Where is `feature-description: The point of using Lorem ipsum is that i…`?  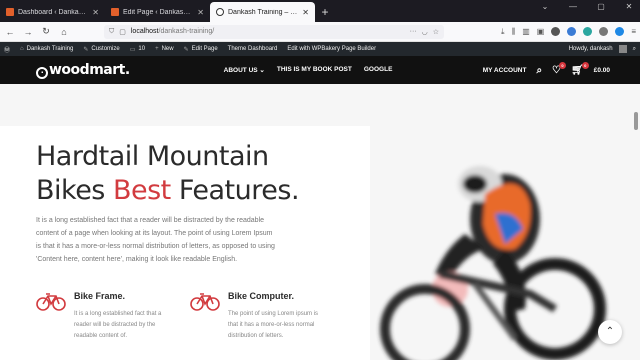
feature-description: The point of using Lorem ipsum is that i… is located at coordinates (273, 325).